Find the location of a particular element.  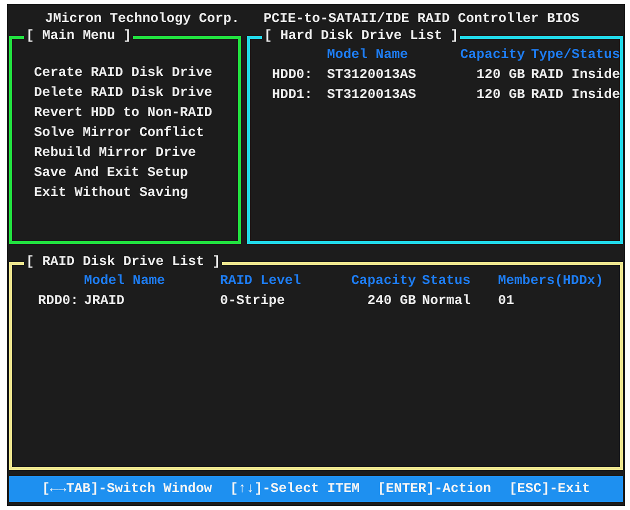

table-cell-text: 01 is located at coordinates (507, 302).